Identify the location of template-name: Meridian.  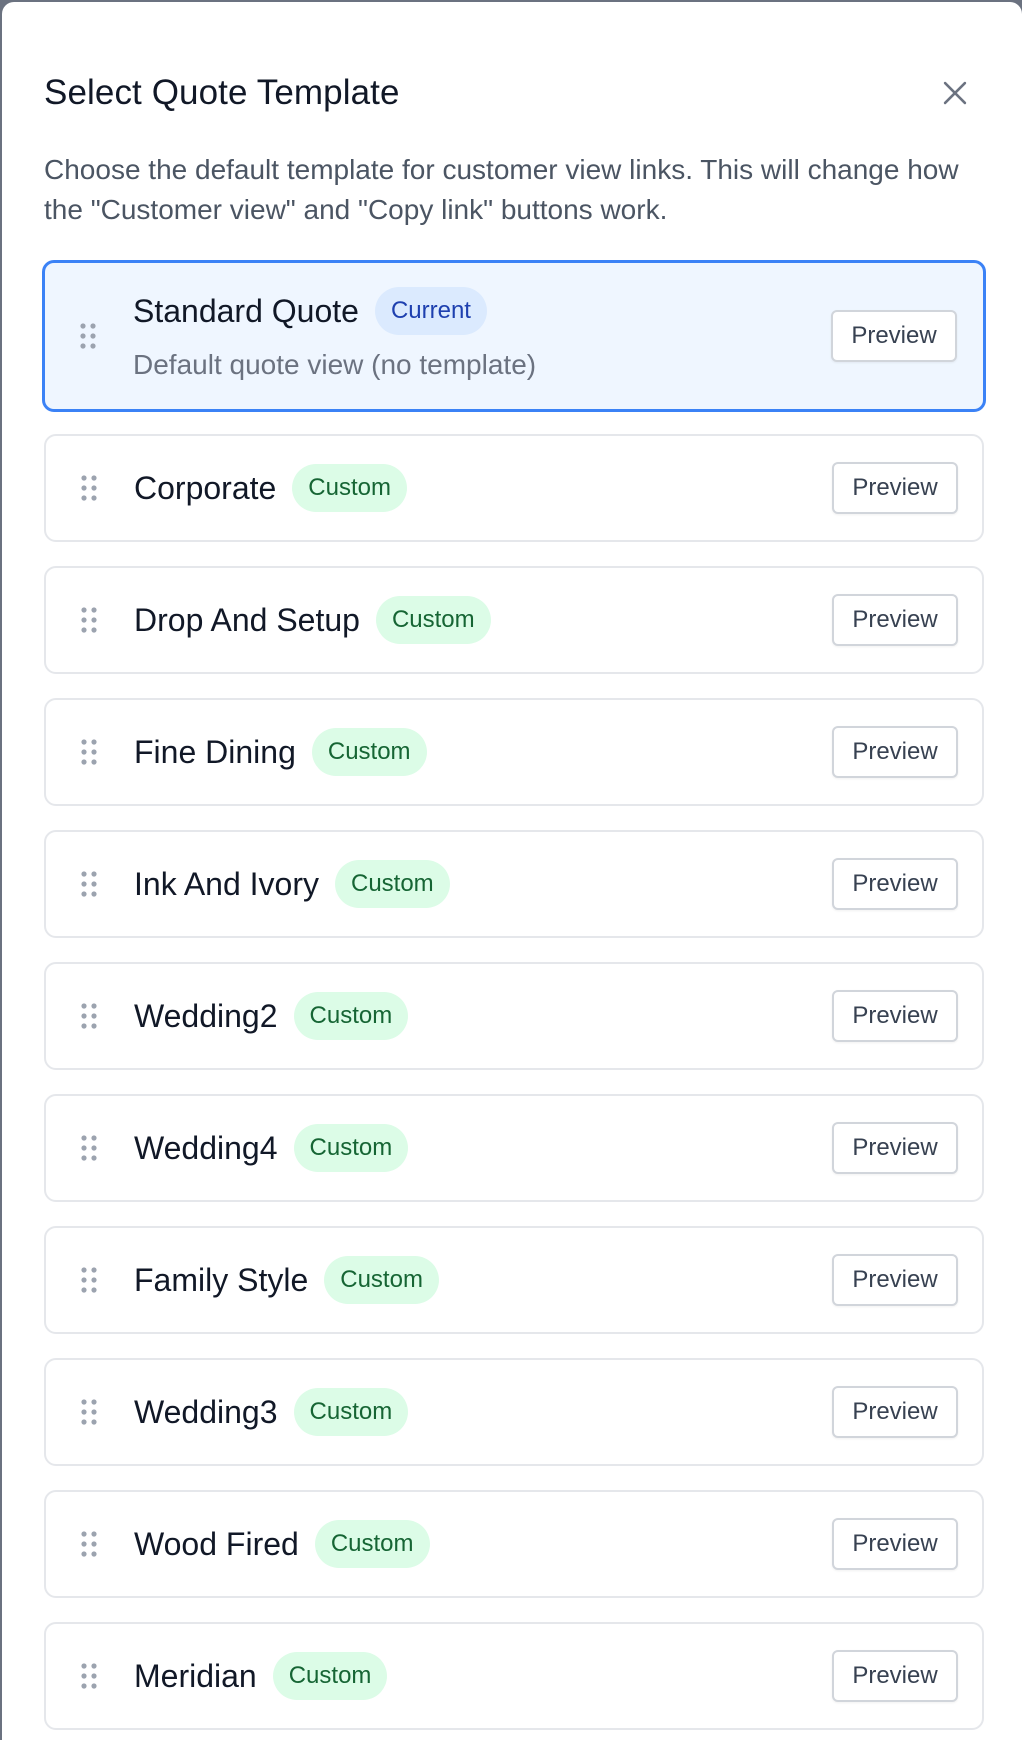
(195, 1676).